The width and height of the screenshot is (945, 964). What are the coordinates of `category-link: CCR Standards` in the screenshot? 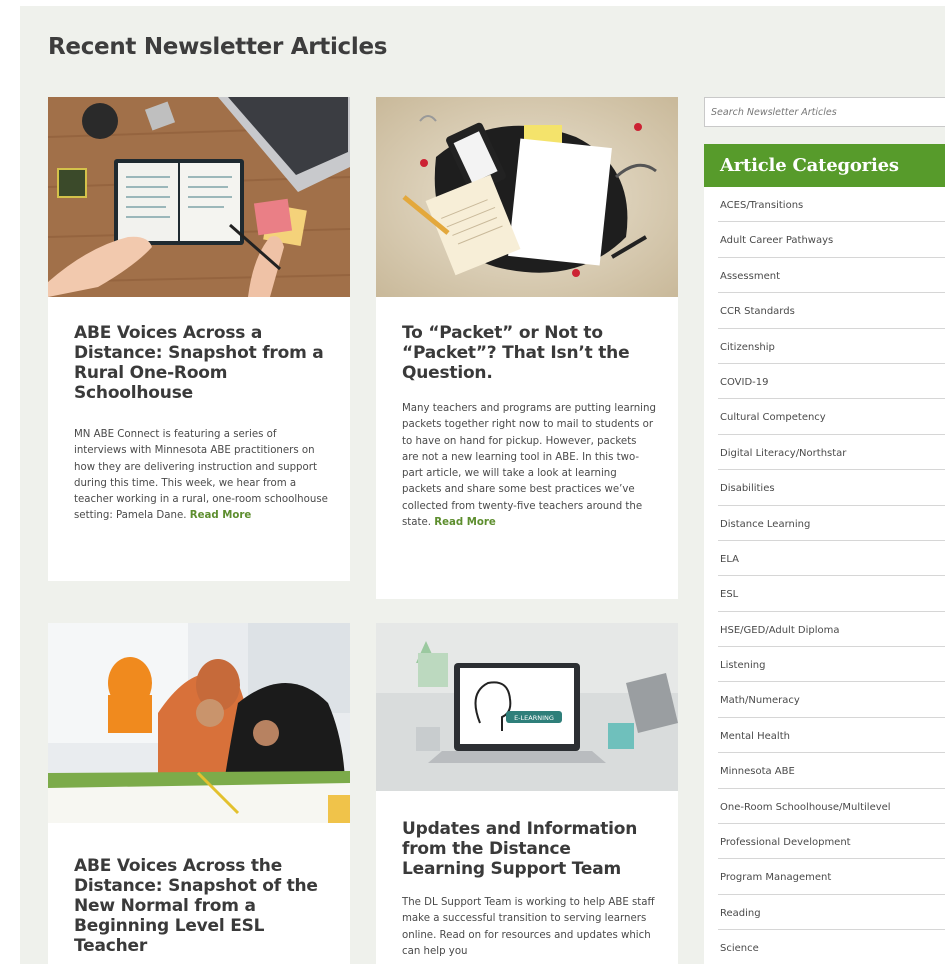 It's located at (831, 311).